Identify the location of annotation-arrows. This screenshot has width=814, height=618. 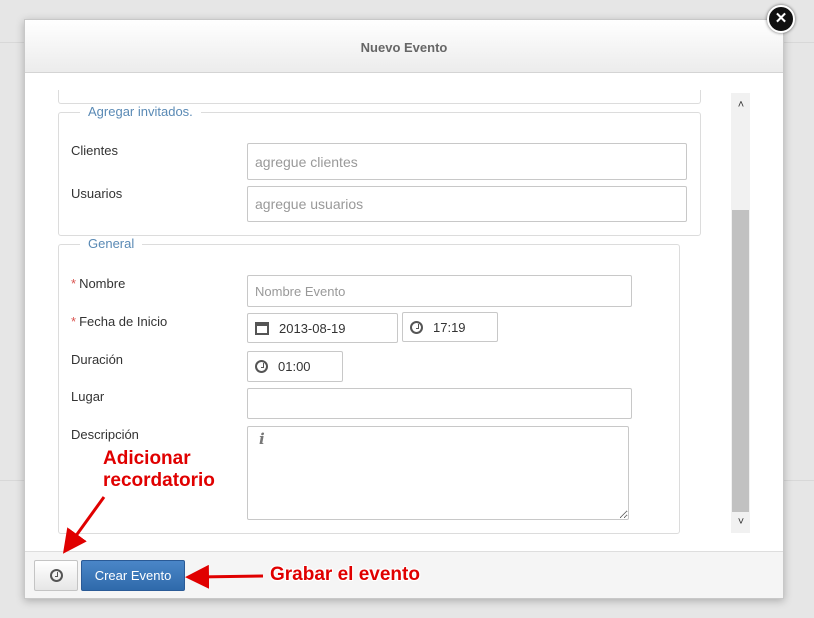
(163, 542).